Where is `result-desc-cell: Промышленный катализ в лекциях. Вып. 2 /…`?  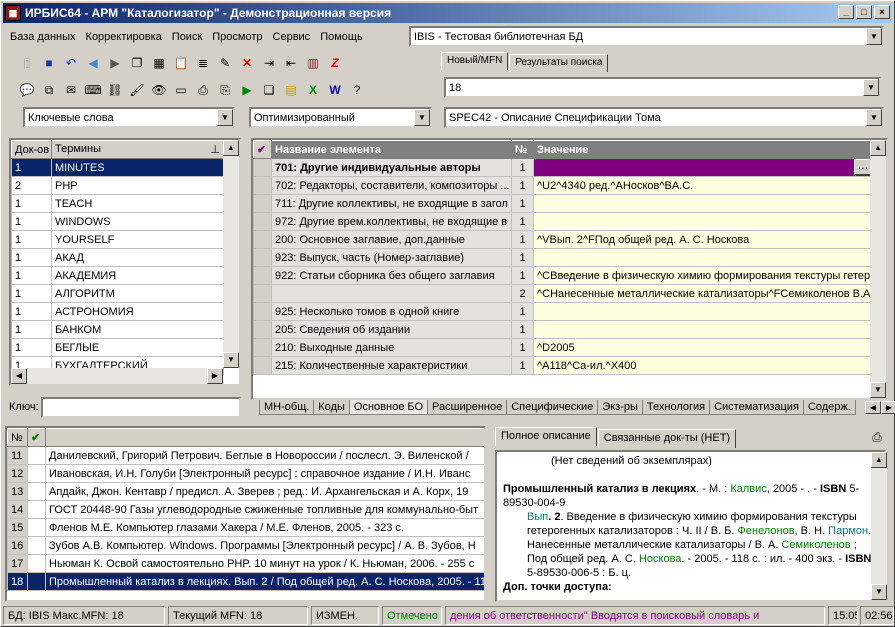
result-desc-cell: Промышленный катализ в лекциях. Вып. 2 /… is located at coordinates (264, 581).